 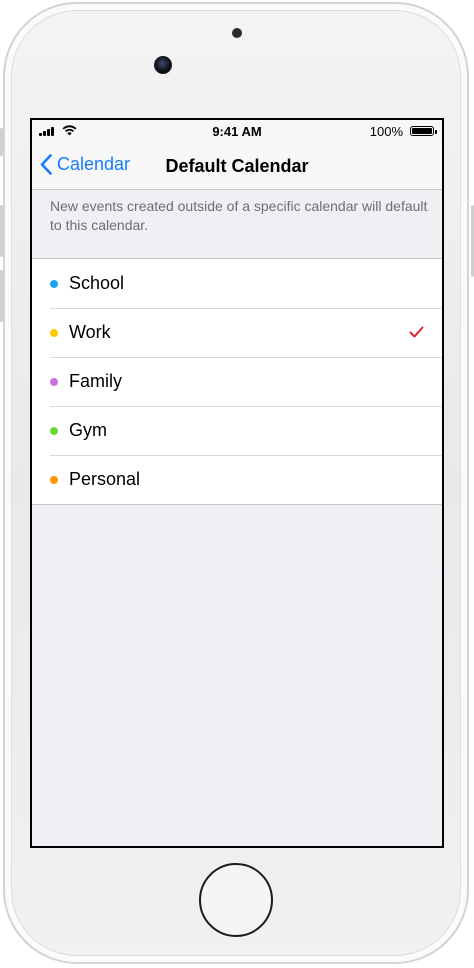 I want to click on calendar-row-work: Work, so click(x=237, y=332).